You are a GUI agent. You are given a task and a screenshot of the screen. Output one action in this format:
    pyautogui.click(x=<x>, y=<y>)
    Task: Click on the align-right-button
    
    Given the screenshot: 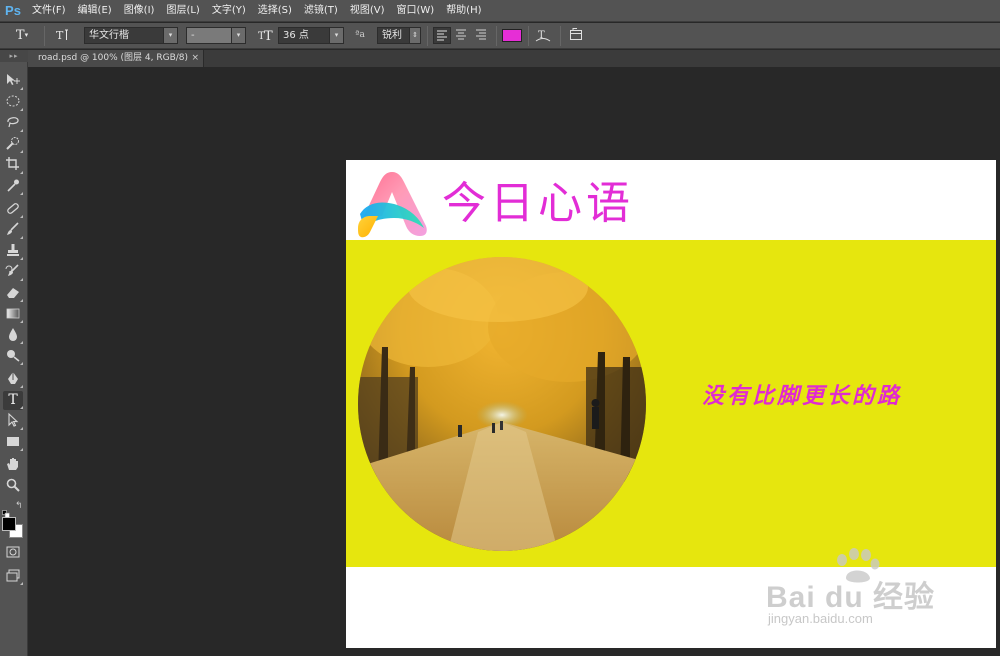 What is the action you would take?
    pyautogui.click(x=482, y=35)
    